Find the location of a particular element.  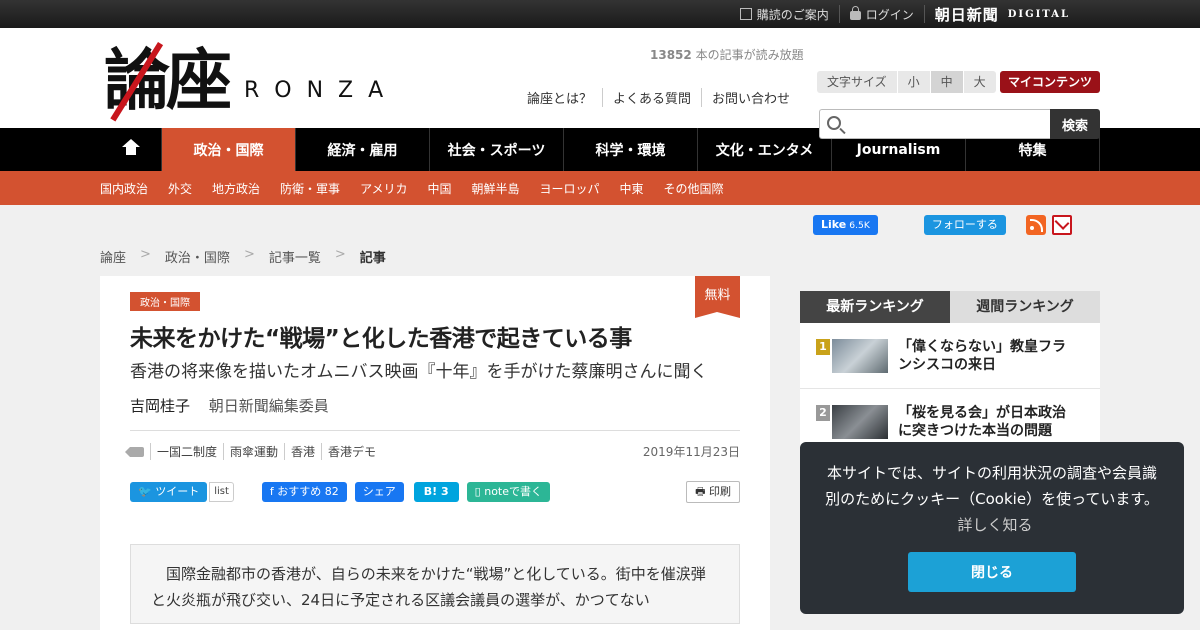

ranking-title: 「偉くならない」教皇フランシスコの来日 is located at coordinates (982, 355).